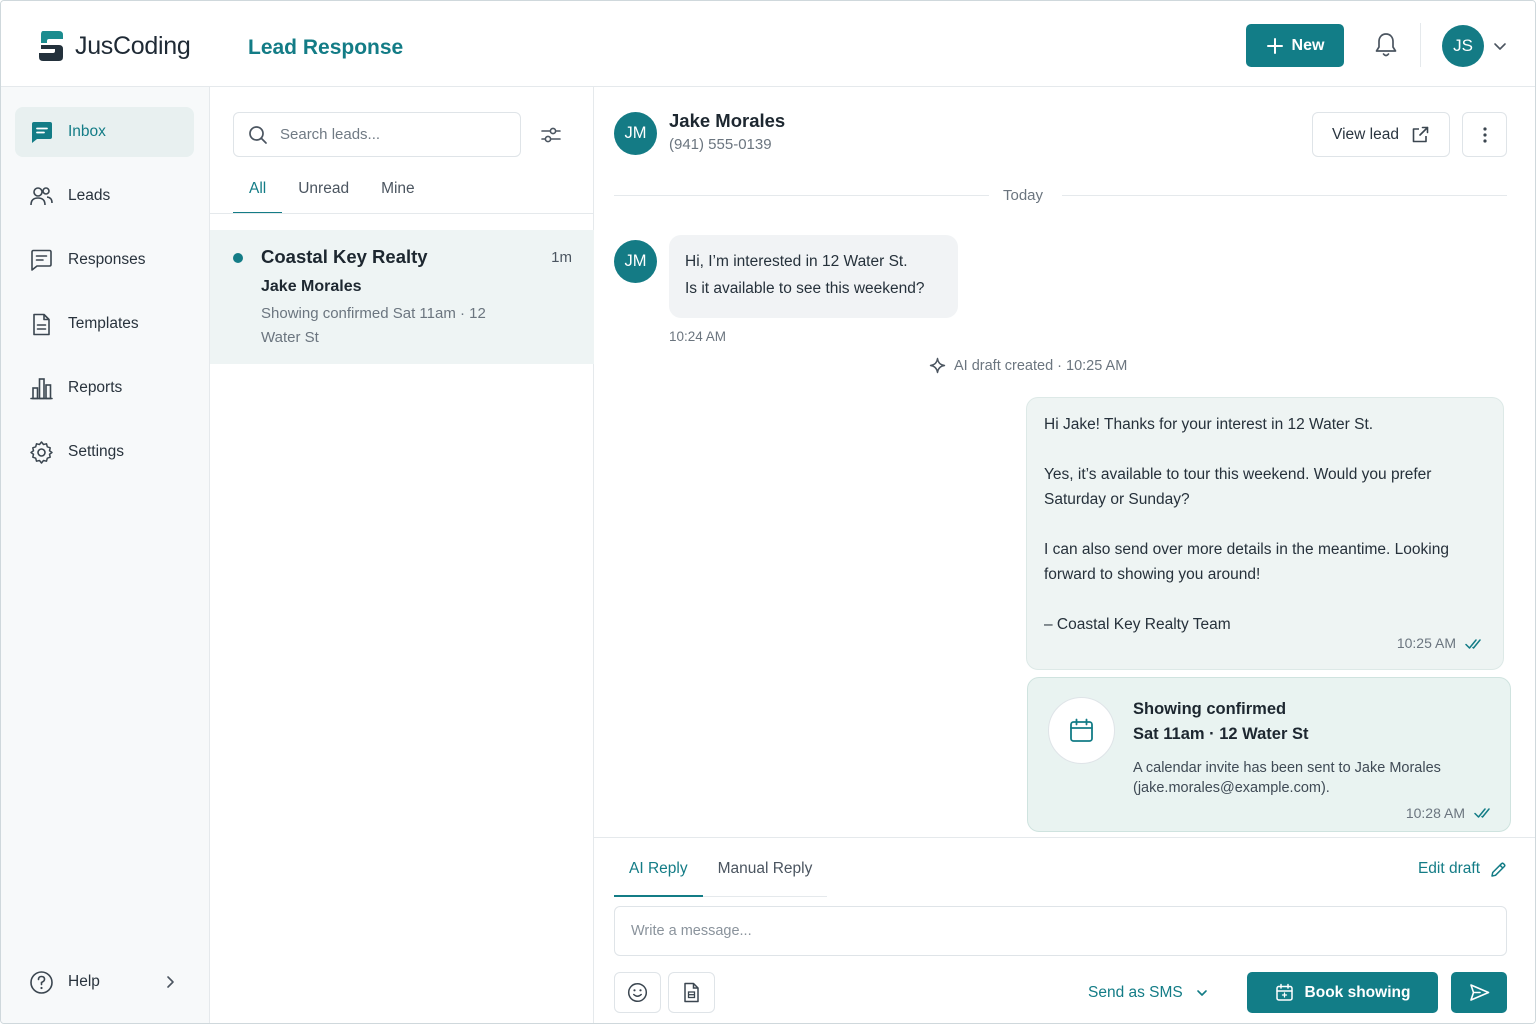  I want to click on sidebar-item-inbox: Inbox, so click(104, 132).